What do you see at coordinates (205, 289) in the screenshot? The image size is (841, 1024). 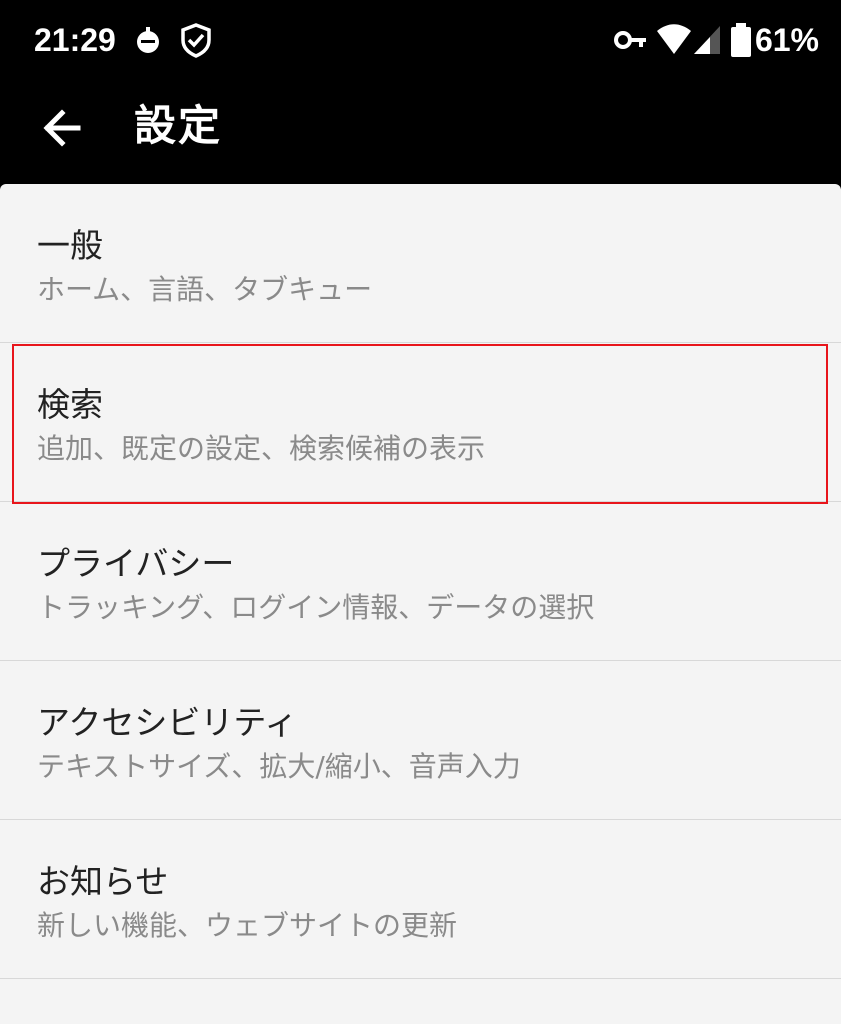 I see `settings-item-subtitle: ホーム、言語、タブキュー` at bounding box center [205, 289].